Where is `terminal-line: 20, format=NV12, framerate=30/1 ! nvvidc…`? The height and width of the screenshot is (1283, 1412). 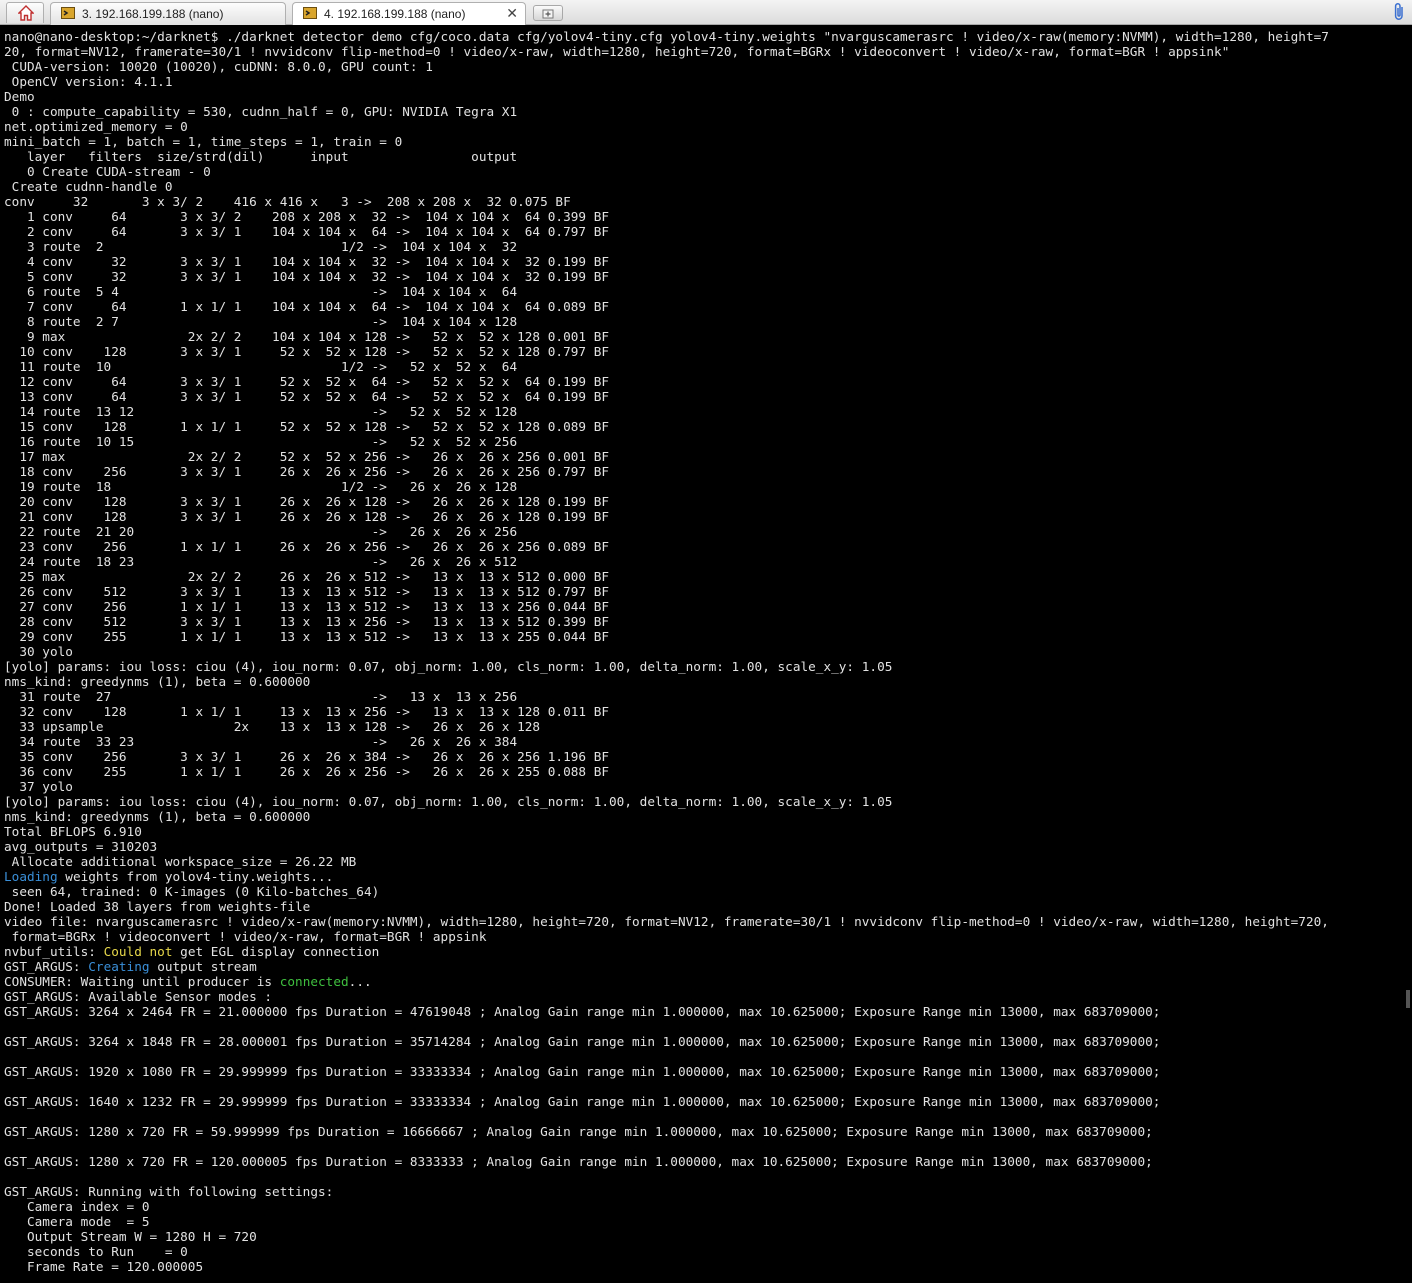
terminal-line: 20, format=NV12, framerate=30/1 ! nvvidc… is located at coordinates (617, 51).